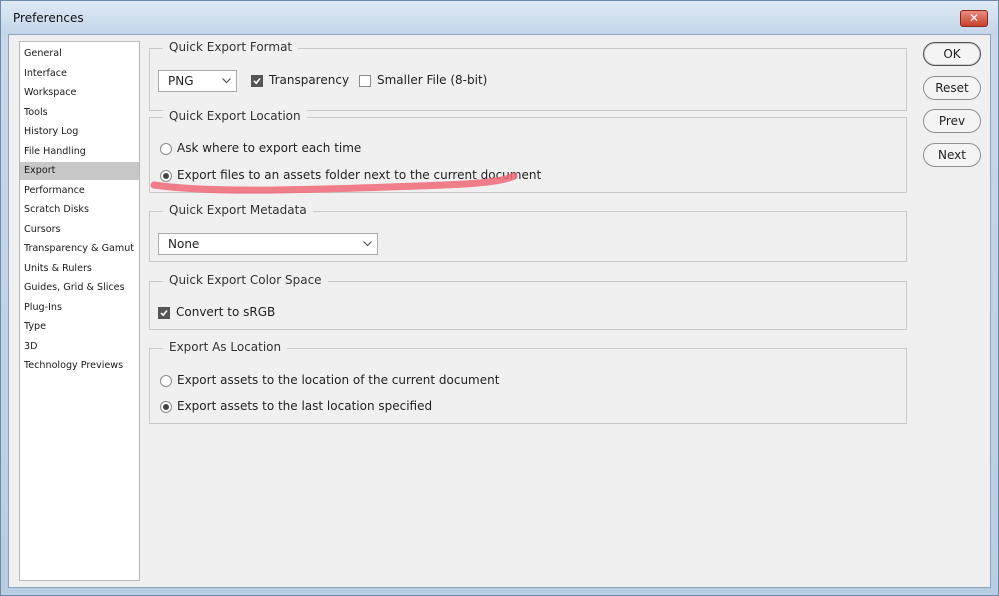 Image resolution: width=999 pixels, height=596 pixels. Describe the element at coordinates (269, 148) in the screenshot. I see `ask-where-label: Ask where to export each time` at that location.